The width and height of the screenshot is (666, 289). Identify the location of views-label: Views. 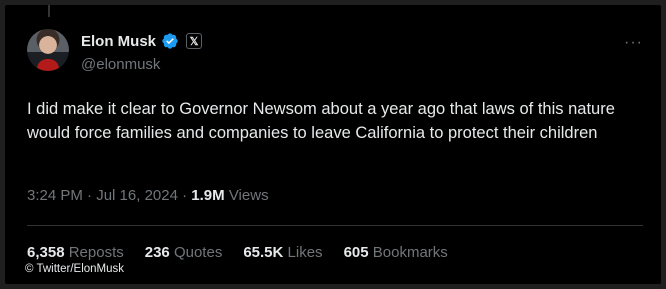
(248, 195).